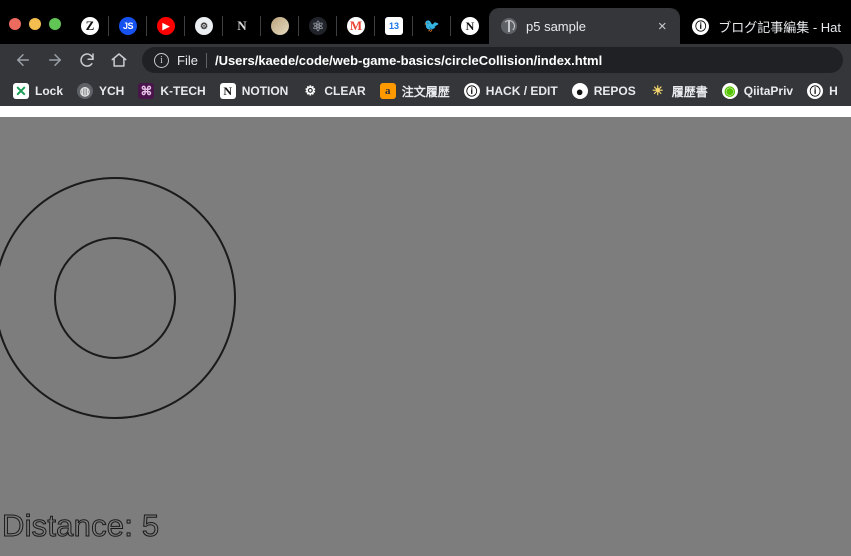 The image size is (851, 556). I want to click on bookmark-item: ☀ 履歴書, so click(679, 91).